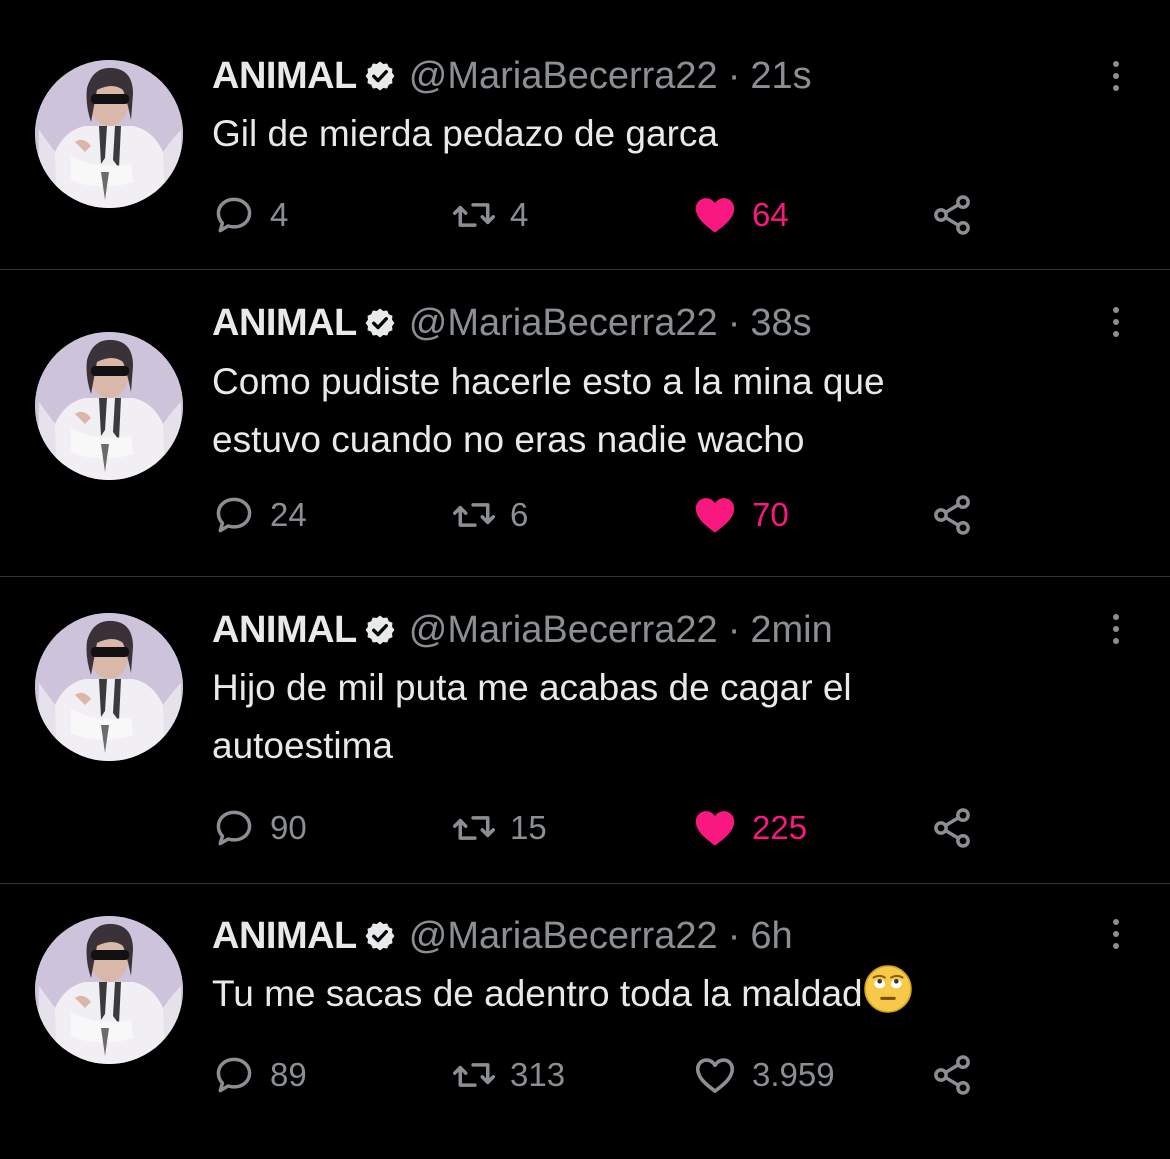 The image size is (1170, 1159). I want to click on tweet-text-line: Hijo de mil puta me acabas de cagar el, so click(532, 687).